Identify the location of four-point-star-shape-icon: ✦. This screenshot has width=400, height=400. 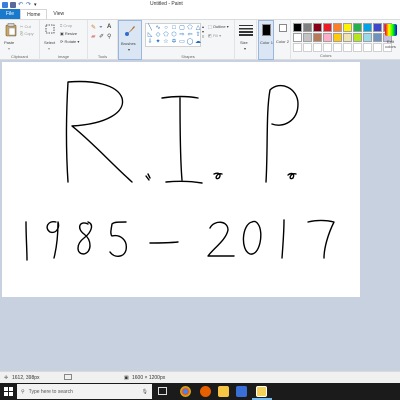
(158, 41).